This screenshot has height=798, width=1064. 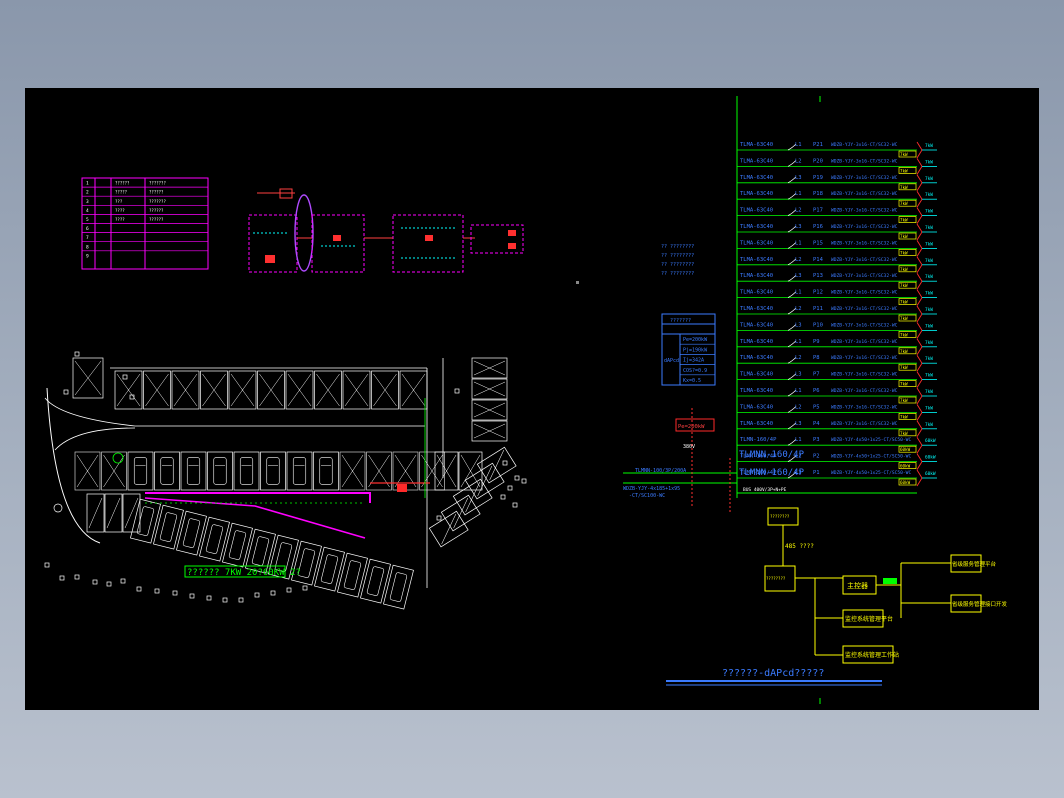 What do you see at coordinates (693, 361) in the screenshot?
I see `capacity-row: Ij=342A` at bounding box center [693, 361].